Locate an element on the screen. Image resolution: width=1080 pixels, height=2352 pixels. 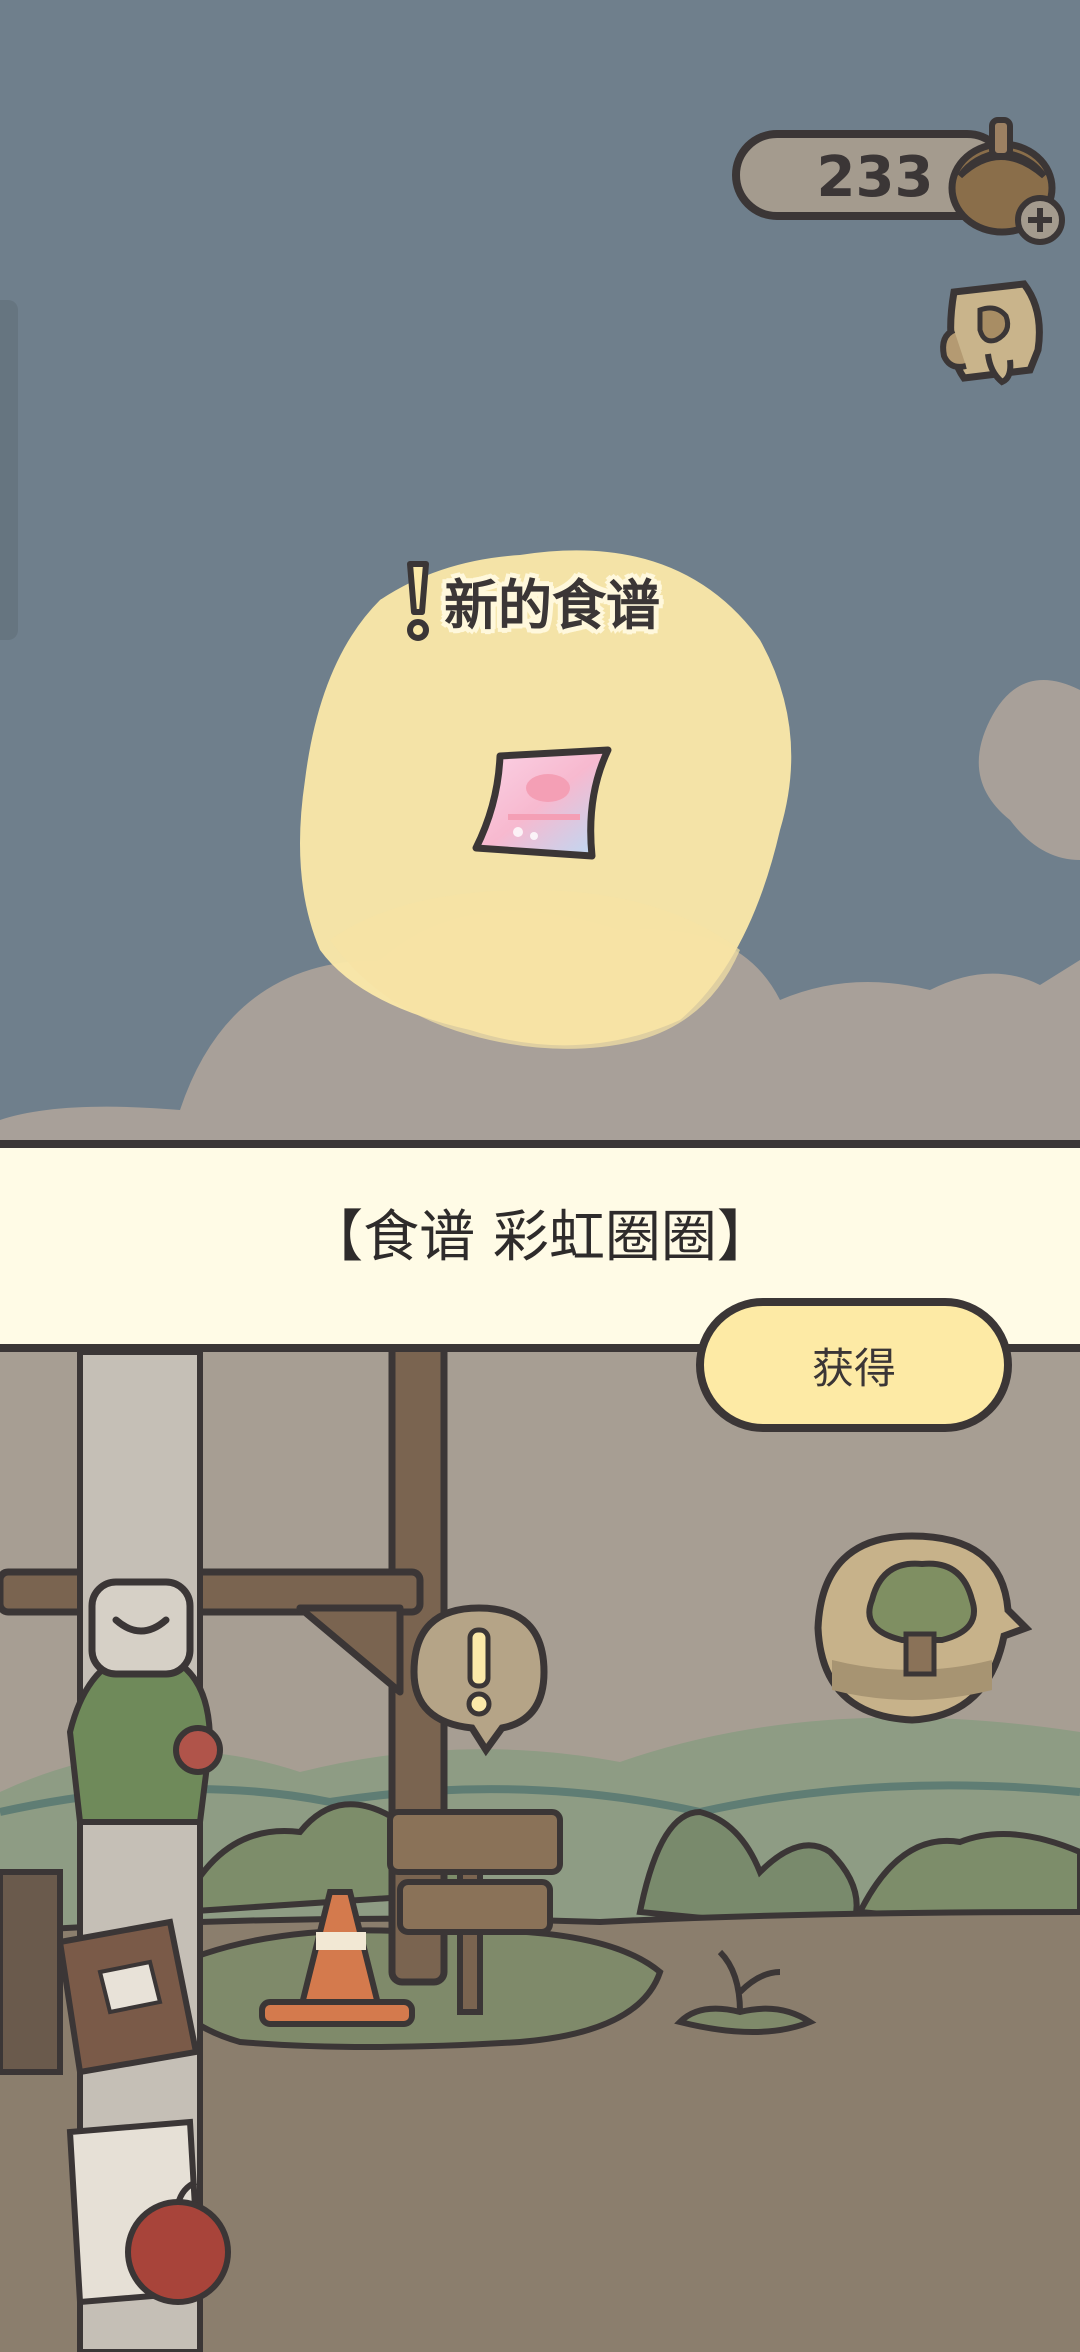
rainbow-recipe-card-icon is located at coordinates (542, 803).